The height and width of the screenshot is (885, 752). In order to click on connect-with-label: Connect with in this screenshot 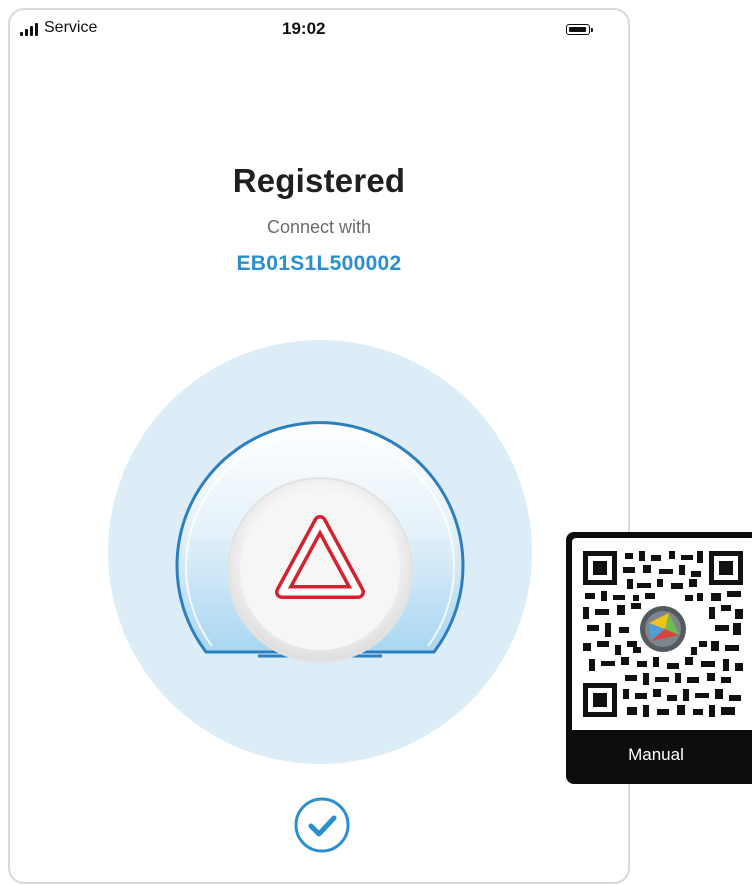, I will do `click(319, 227)`.